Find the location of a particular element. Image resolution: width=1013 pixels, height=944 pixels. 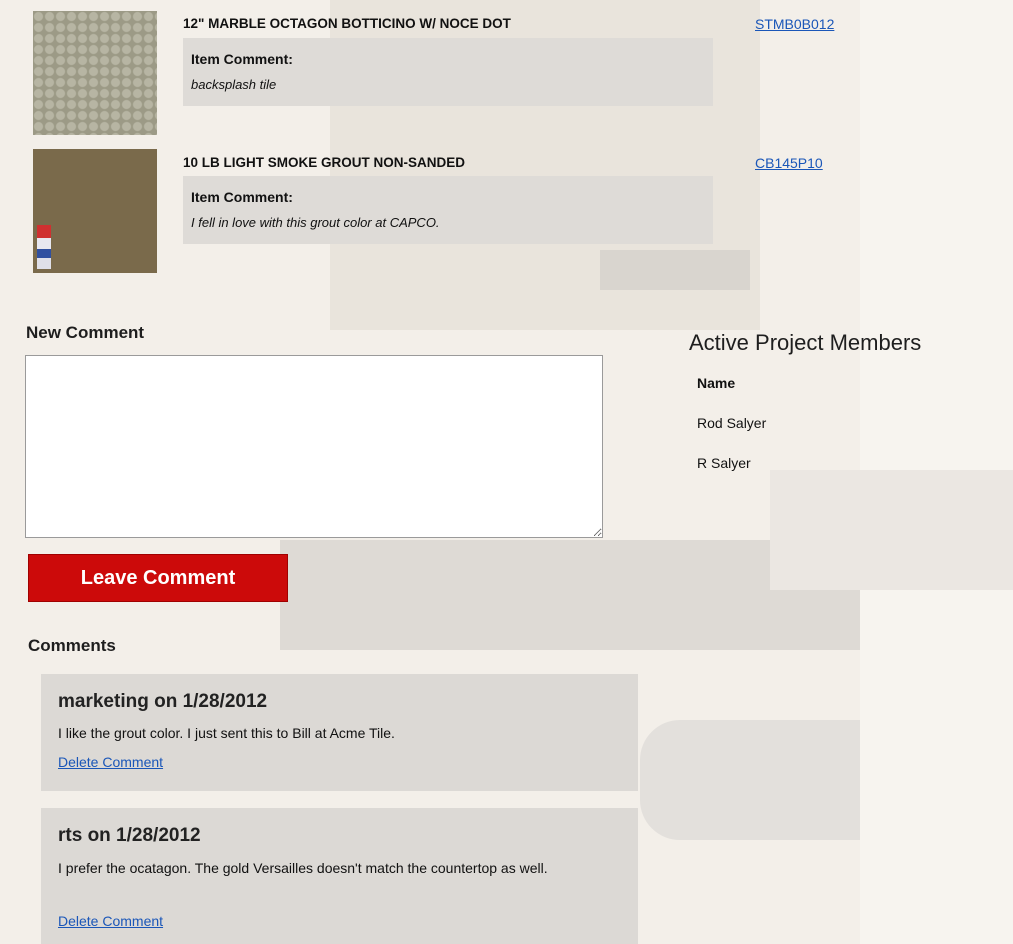

product-title: 10 LB LIGHT SMOKE GROUT NON-SANDED is located at coordinates (324, 162).